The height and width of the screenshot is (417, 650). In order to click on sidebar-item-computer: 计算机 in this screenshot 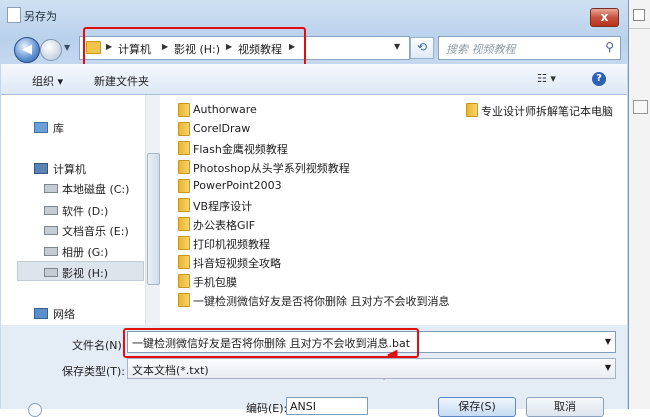, I will do `click(69, 169)`.